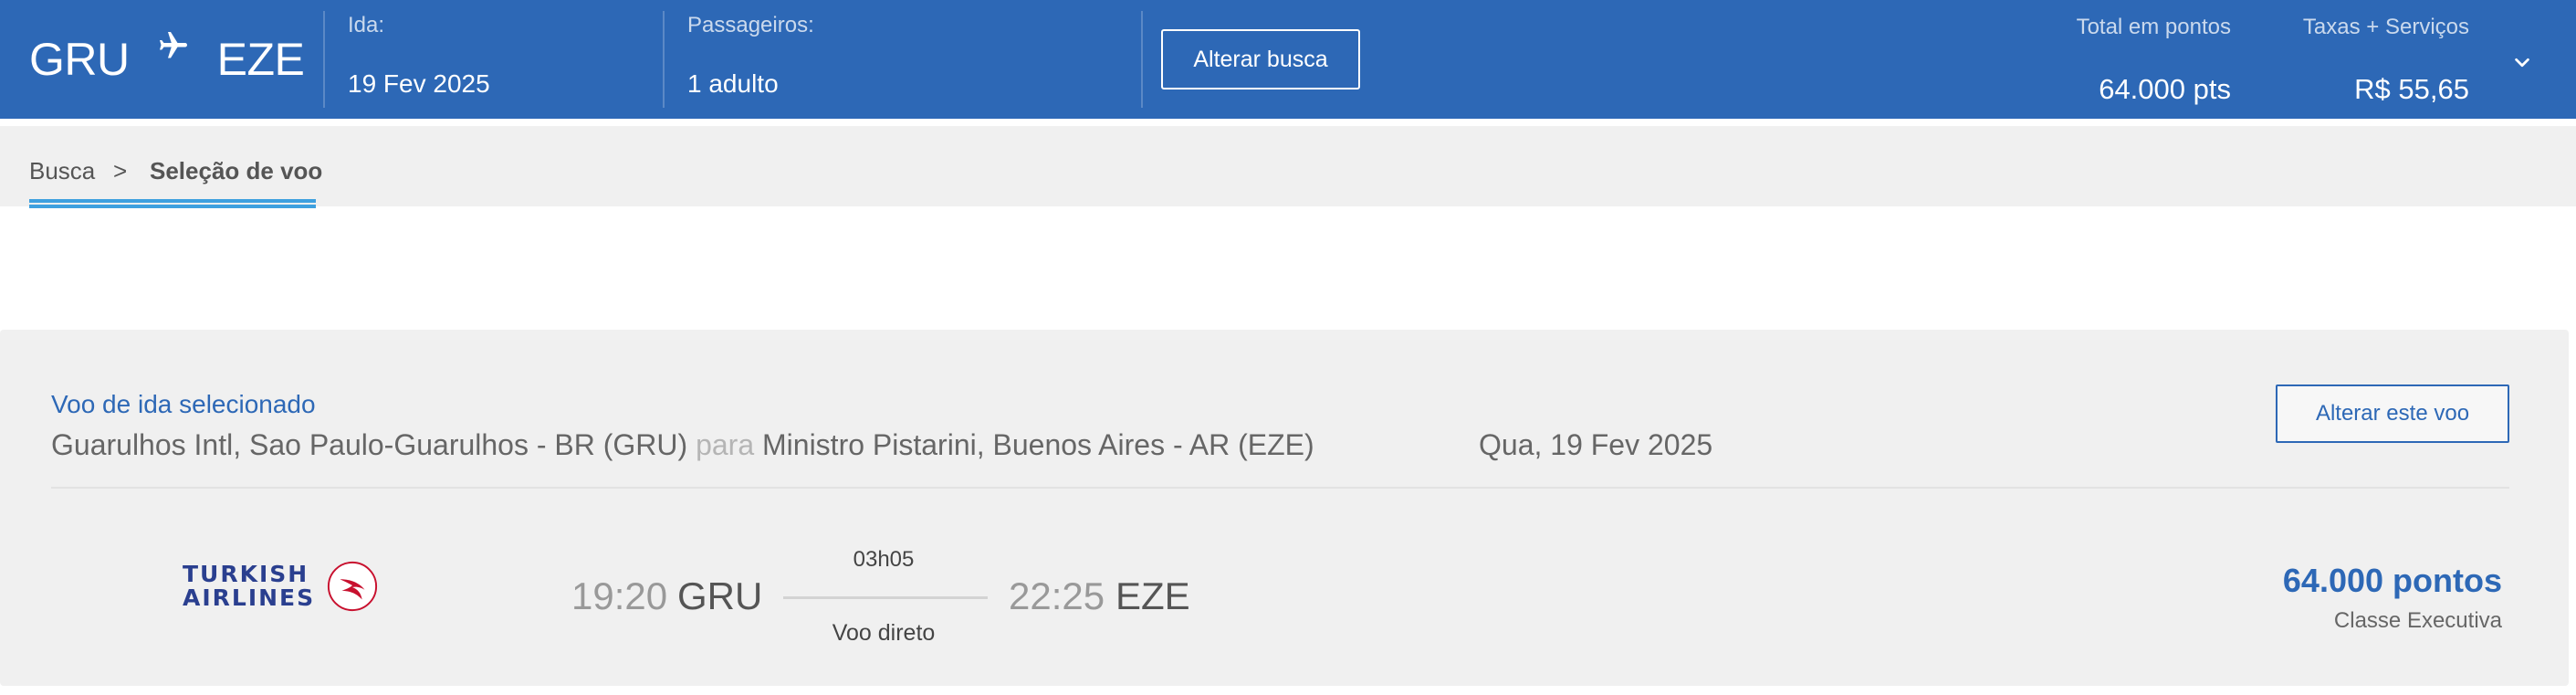 The width and height of the screenshot is (2576, 695). What do you see at coordinates (2385, 27) in the screenshot?
I see `taxes-label: Taxas + Serviços` at bounding box center [2385, 27].